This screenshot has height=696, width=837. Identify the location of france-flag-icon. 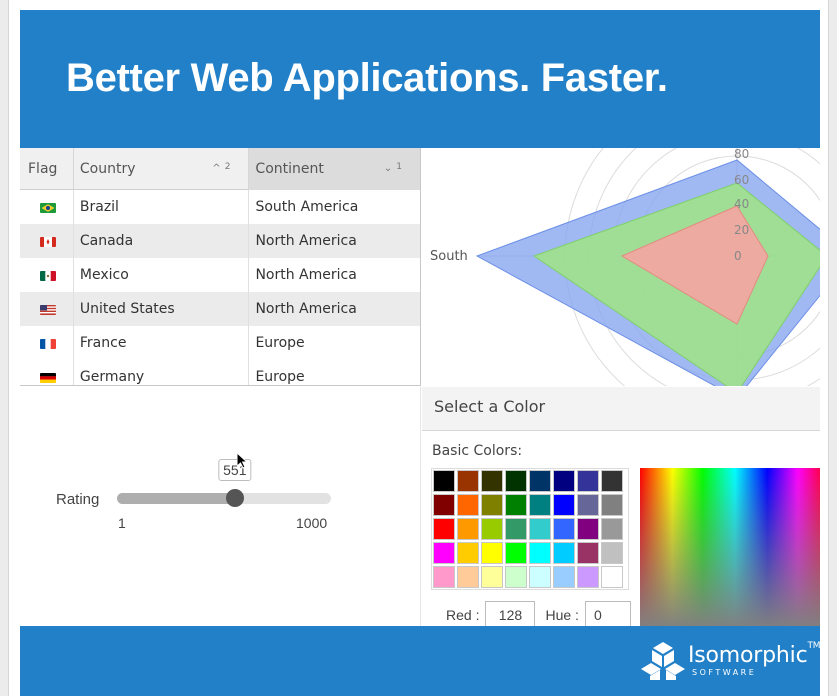
(48, 344).